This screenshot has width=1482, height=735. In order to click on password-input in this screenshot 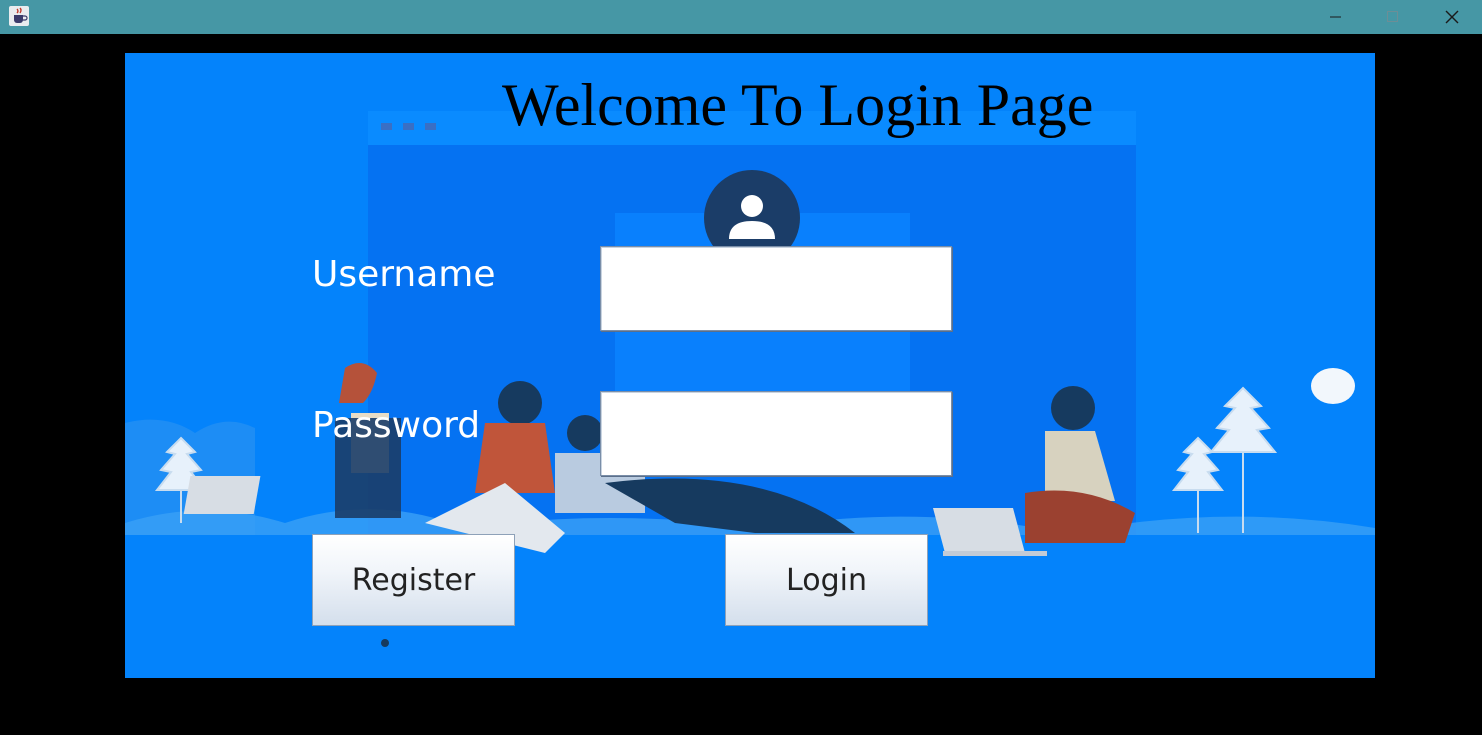, I will do `click(776, 433)`.